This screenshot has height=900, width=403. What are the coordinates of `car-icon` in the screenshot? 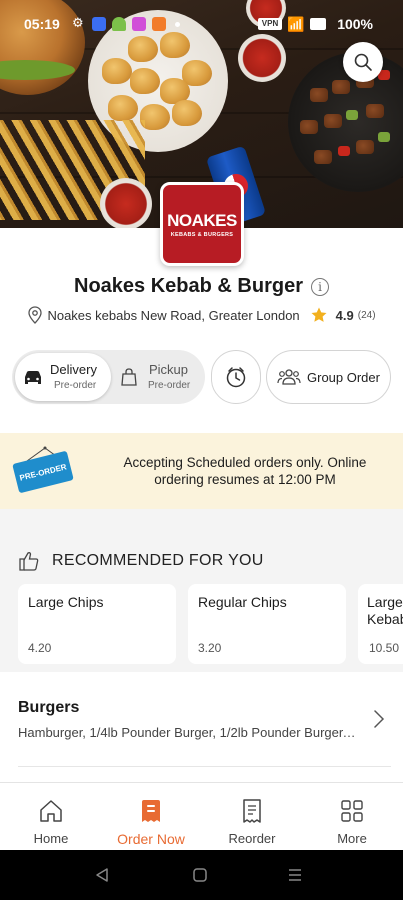 It's located at (33, 377).